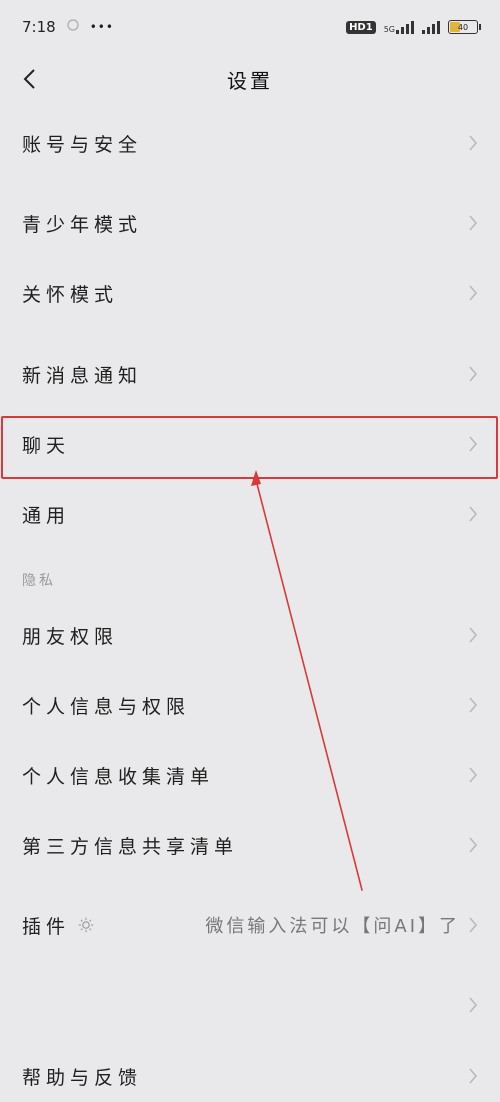 Image resolution: width=500 pixels, height=1102 pixels. Describe the element at coordinates (70, 636) in the screenshot. I see `row-label: 朋友权限` at that location.